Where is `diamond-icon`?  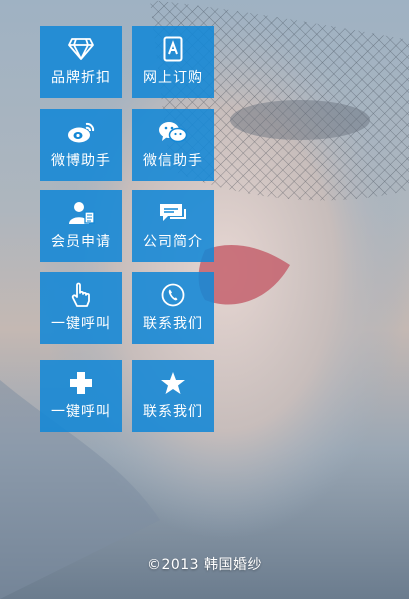 diamond-icon is located at coordinates (81, 49).